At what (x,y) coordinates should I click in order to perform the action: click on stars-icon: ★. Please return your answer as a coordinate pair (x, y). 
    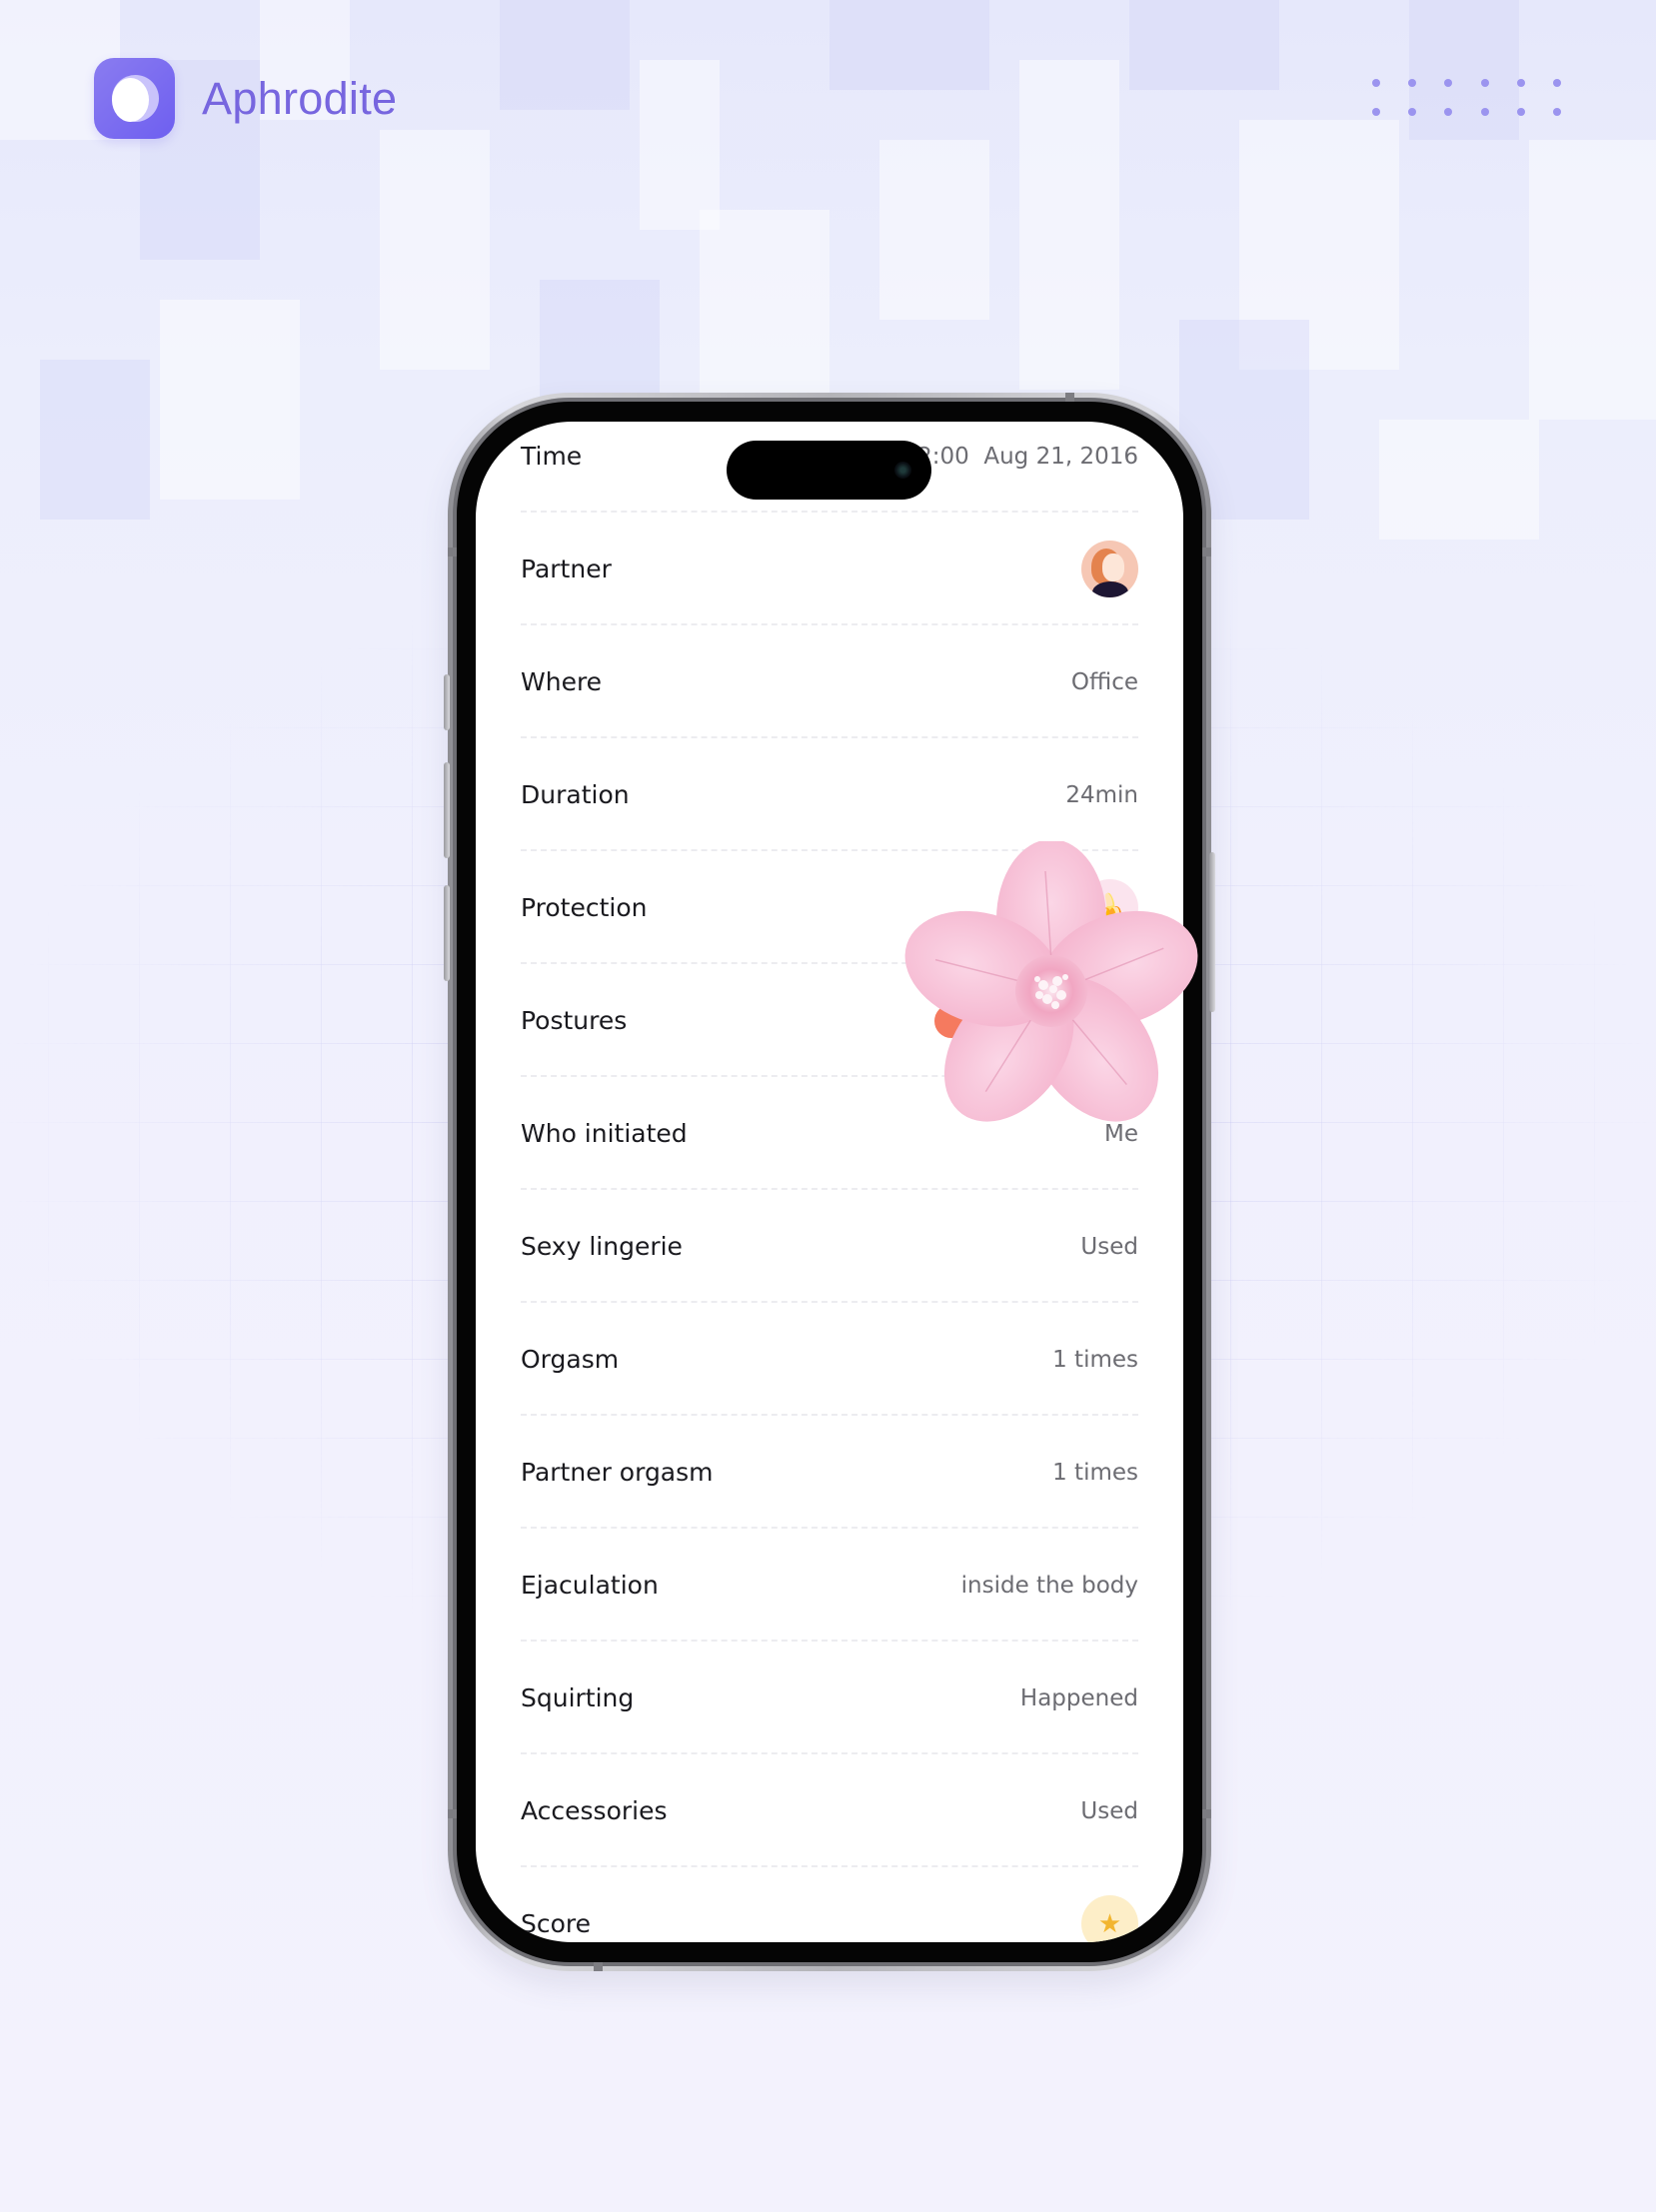
    Looking at the image, I should click on (1109, 1918).